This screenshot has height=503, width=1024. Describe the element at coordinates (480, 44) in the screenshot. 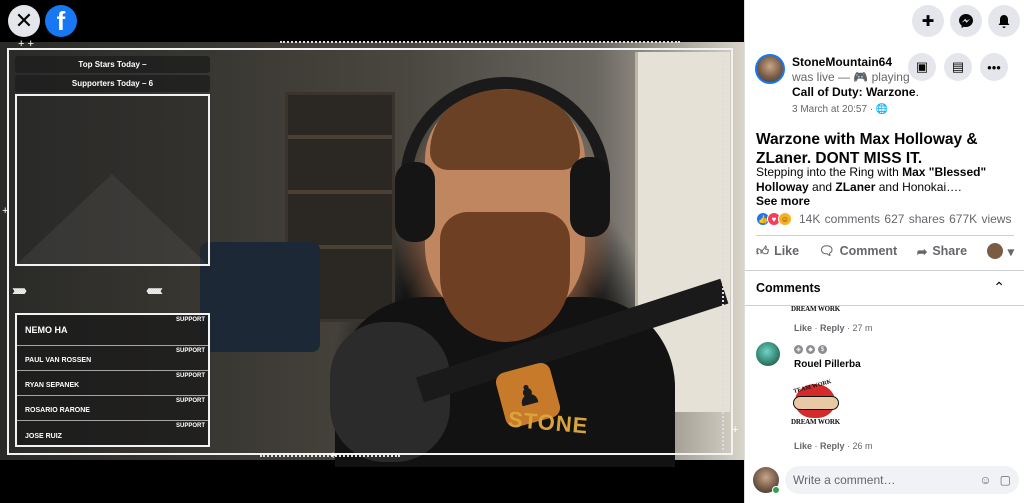

I see `overlay-ticks-top` at that location.